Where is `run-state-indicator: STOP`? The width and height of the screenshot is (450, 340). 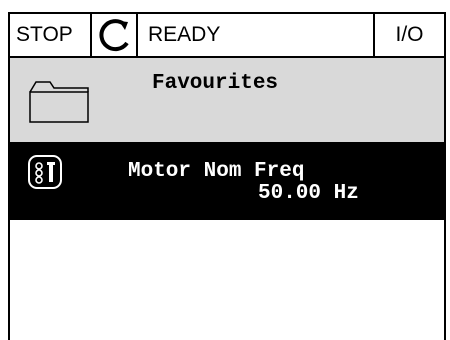 run-state-indicator: STOP is located at coordinates (51, 35).